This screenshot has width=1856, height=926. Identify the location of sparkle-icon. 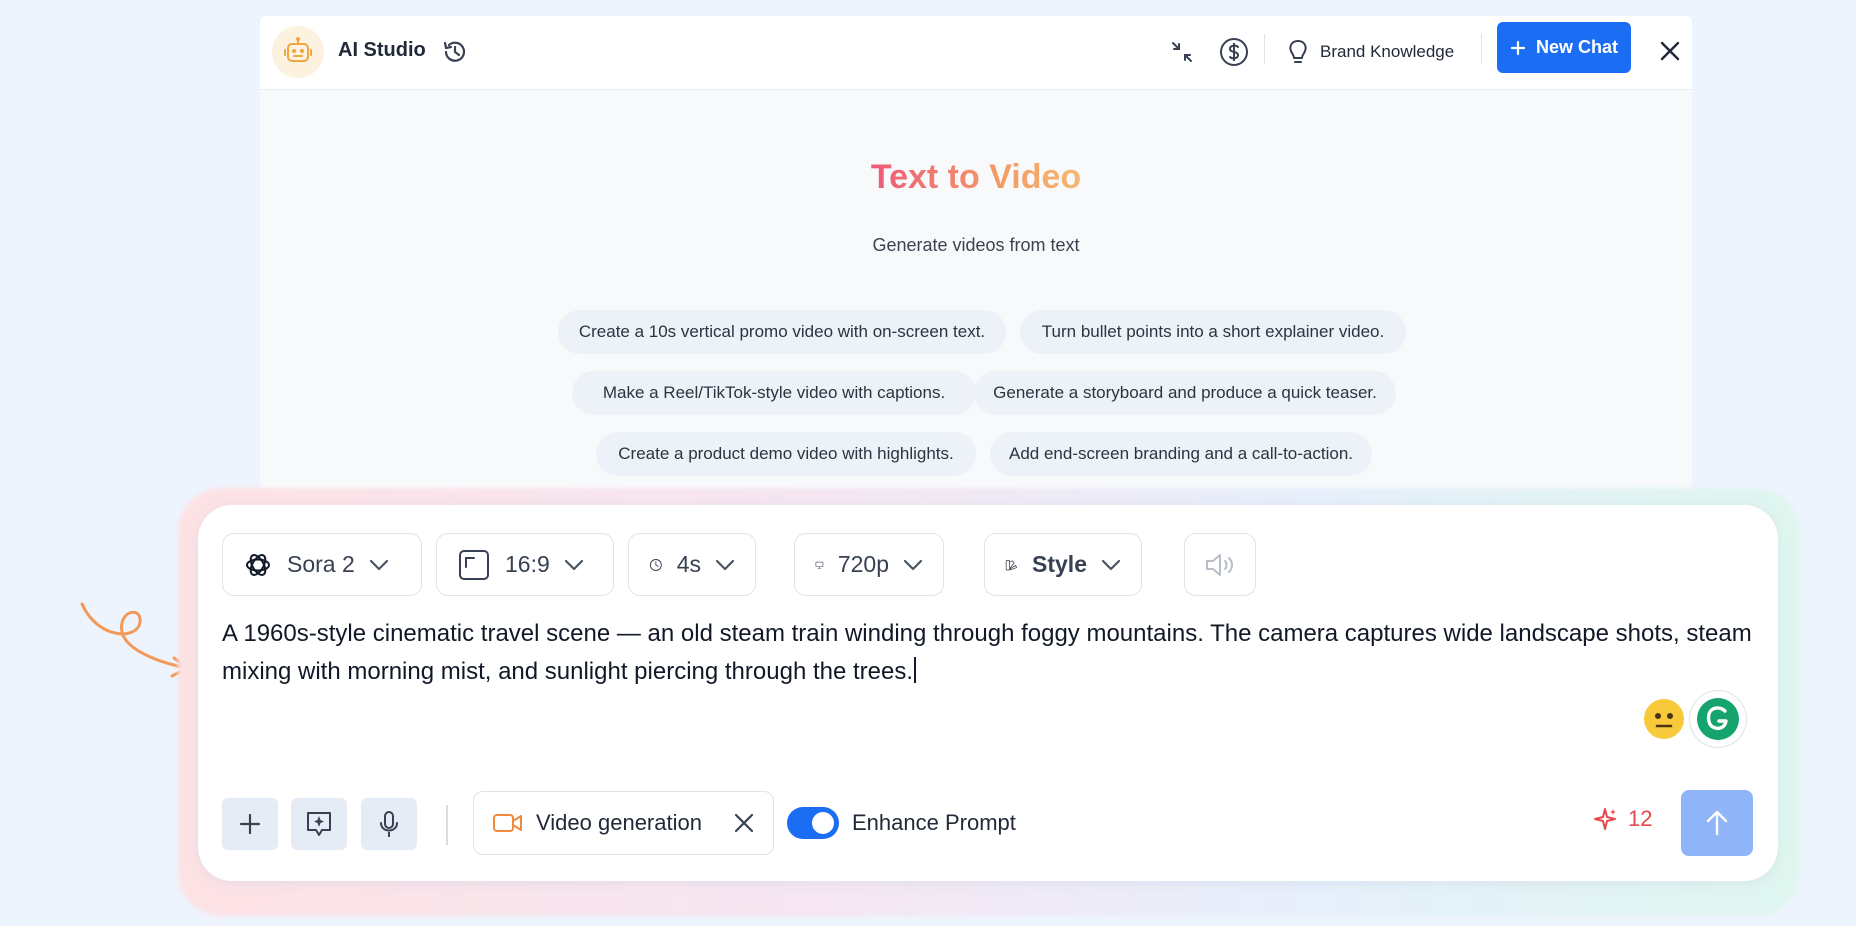
(1605, 819).